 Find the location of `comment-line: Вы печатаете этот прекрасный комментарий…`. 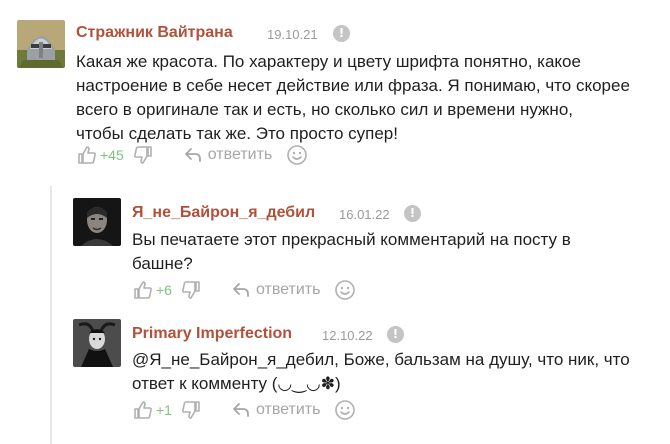

comment-line: Вы печатаете этот прекрасный комментарий… is located at coordinates (351, 239).